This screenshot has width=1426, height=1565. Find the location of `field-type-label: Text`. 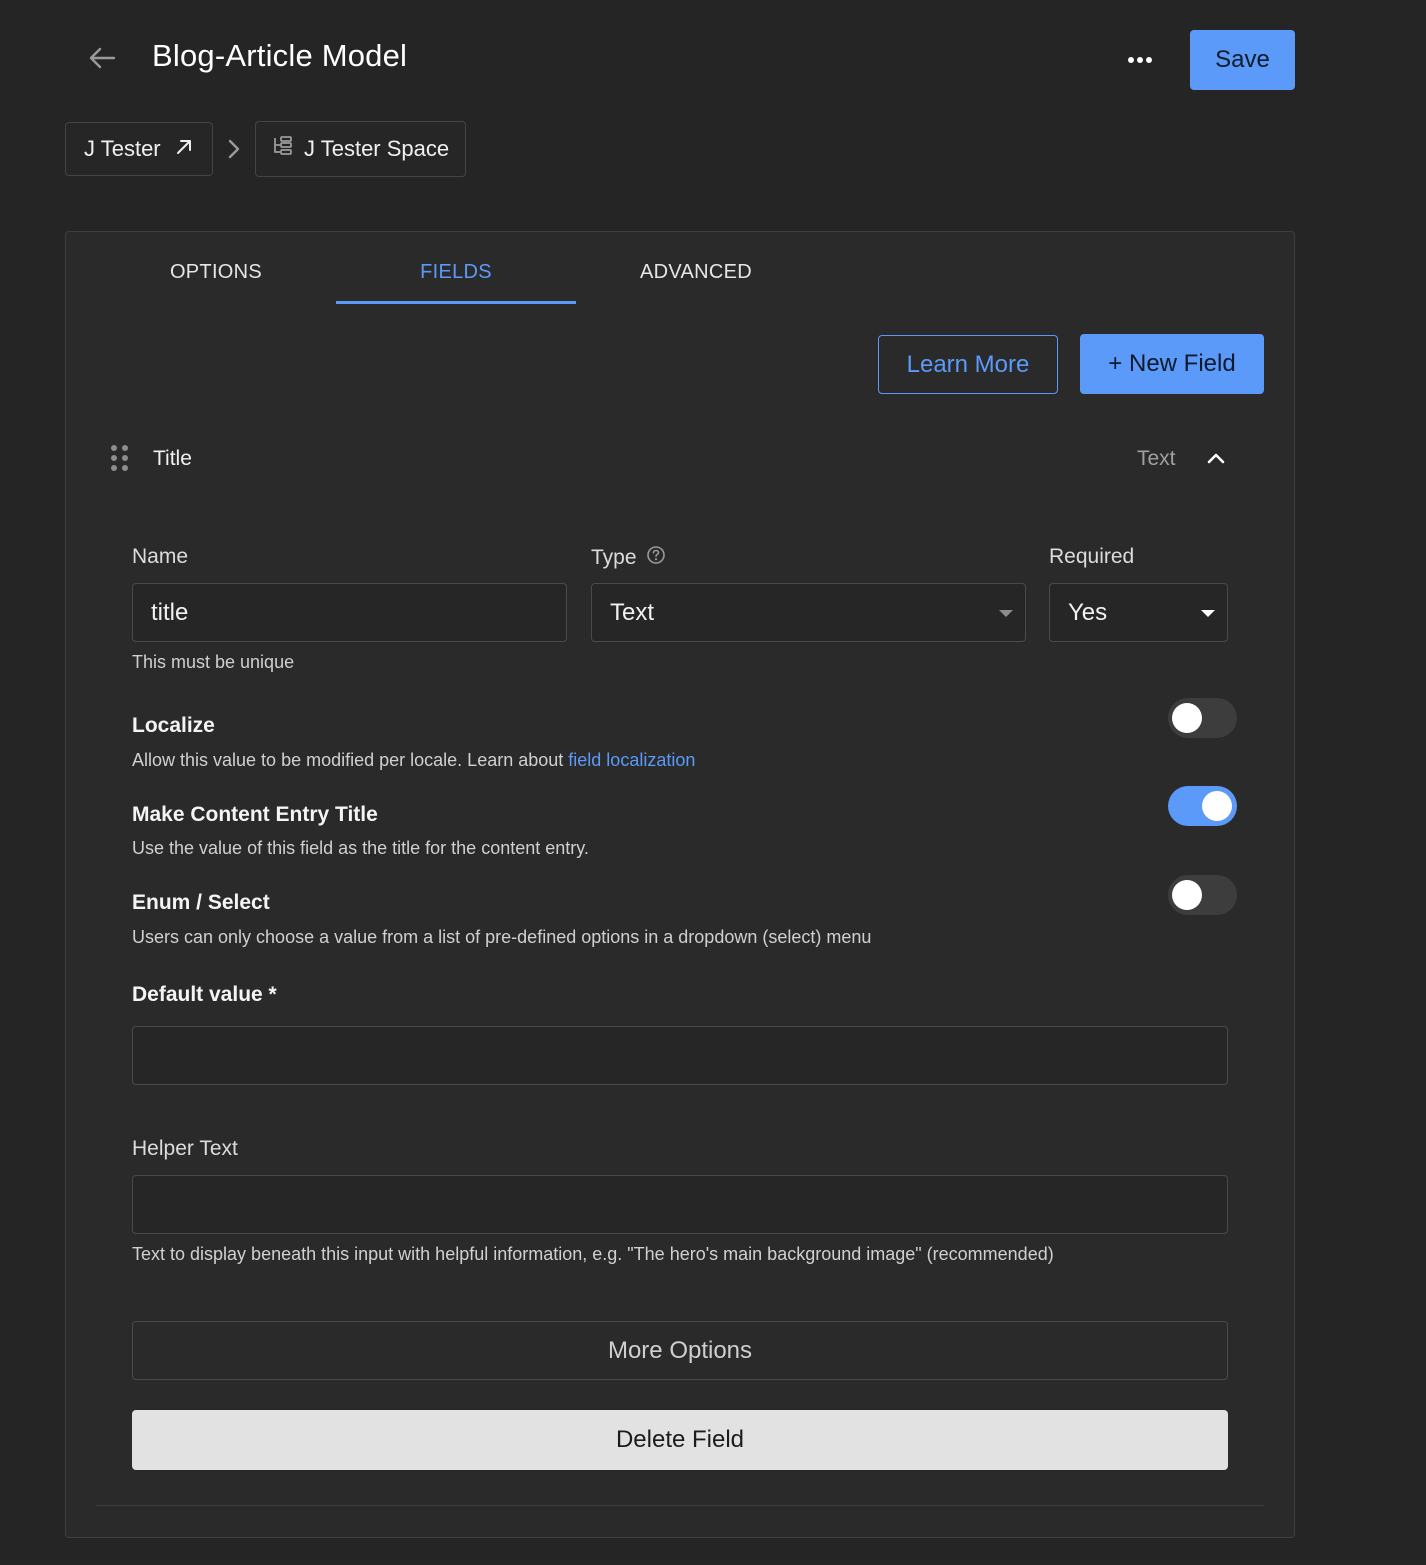

field-type-label: Text is located at coordinates (1156, 458).